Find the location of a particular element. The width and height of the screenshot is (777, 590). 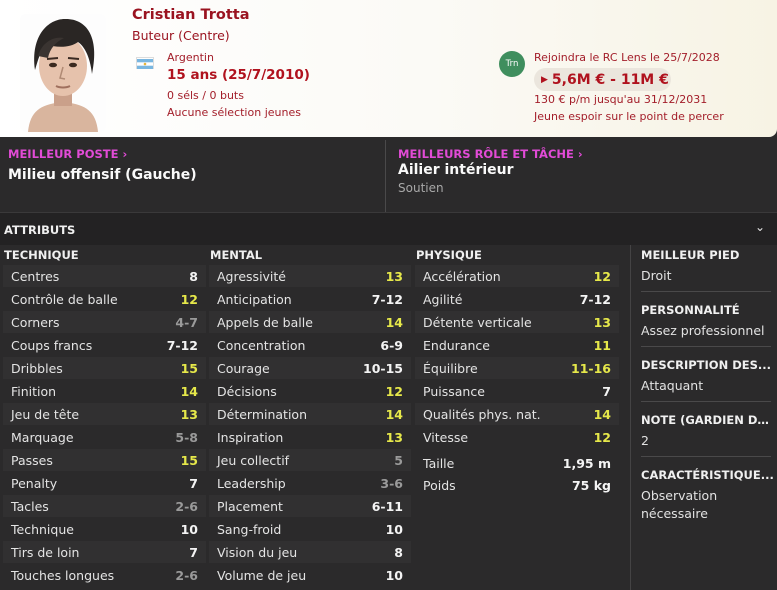

attribute-row: Coups francs 7-12 is located at coordinates (104, 345).